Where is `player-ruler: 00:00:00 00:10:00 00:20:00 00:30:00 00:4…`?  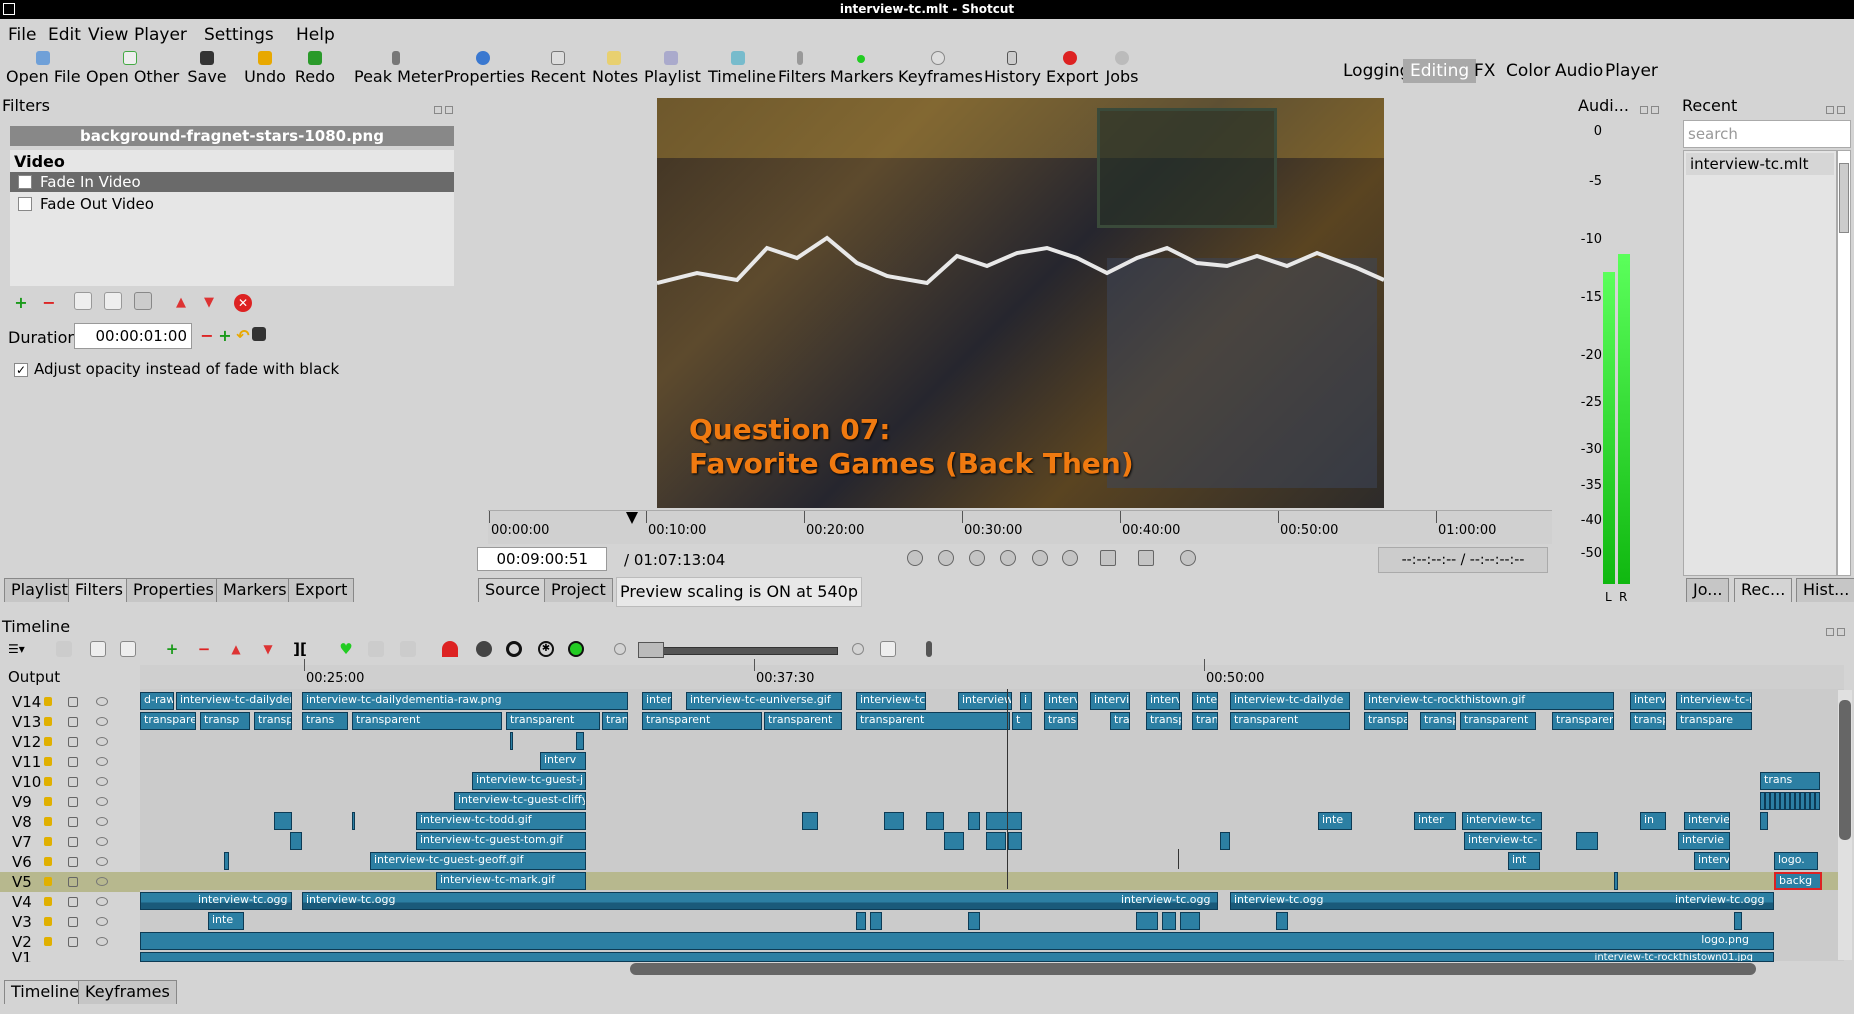 player-ruler: 00:00:00 00:10:00 00:20:00 00:30:00 00:4… is located at coordinates (1020, 527).